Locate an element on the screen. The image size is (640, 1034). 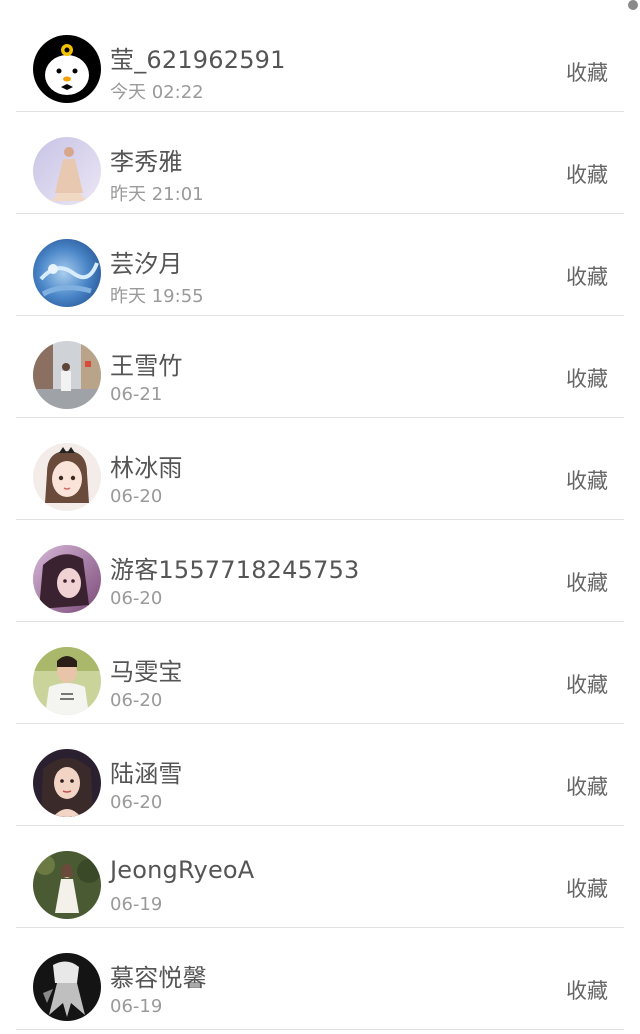
dark-photo-avatar-icon is located at coordinates (67, 987).